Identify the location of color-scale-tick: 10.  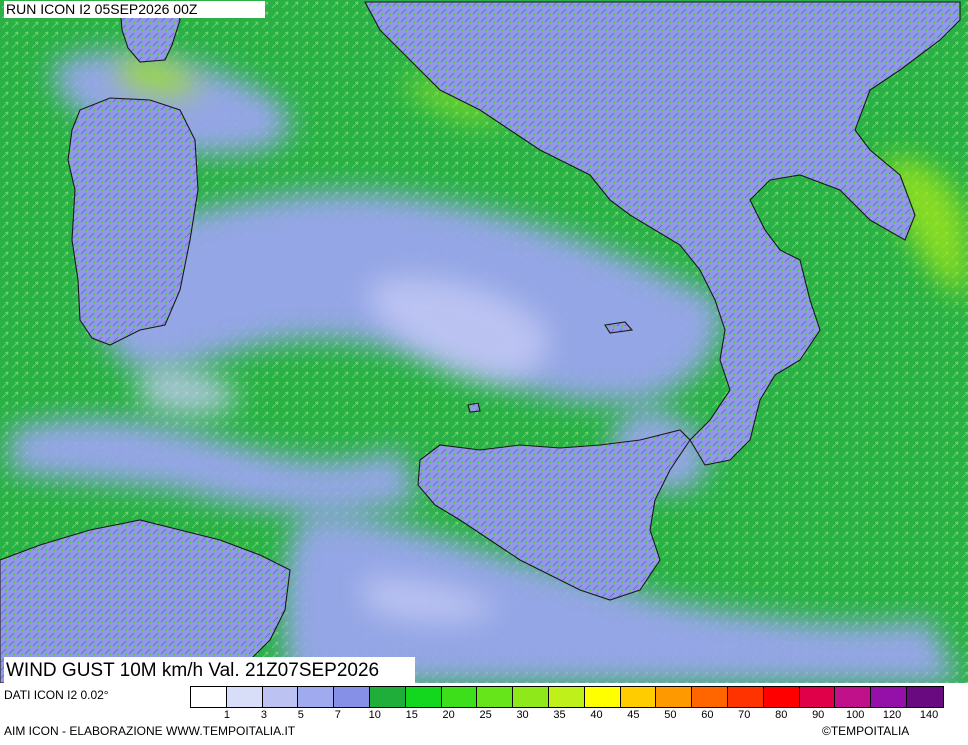
(374, 715).